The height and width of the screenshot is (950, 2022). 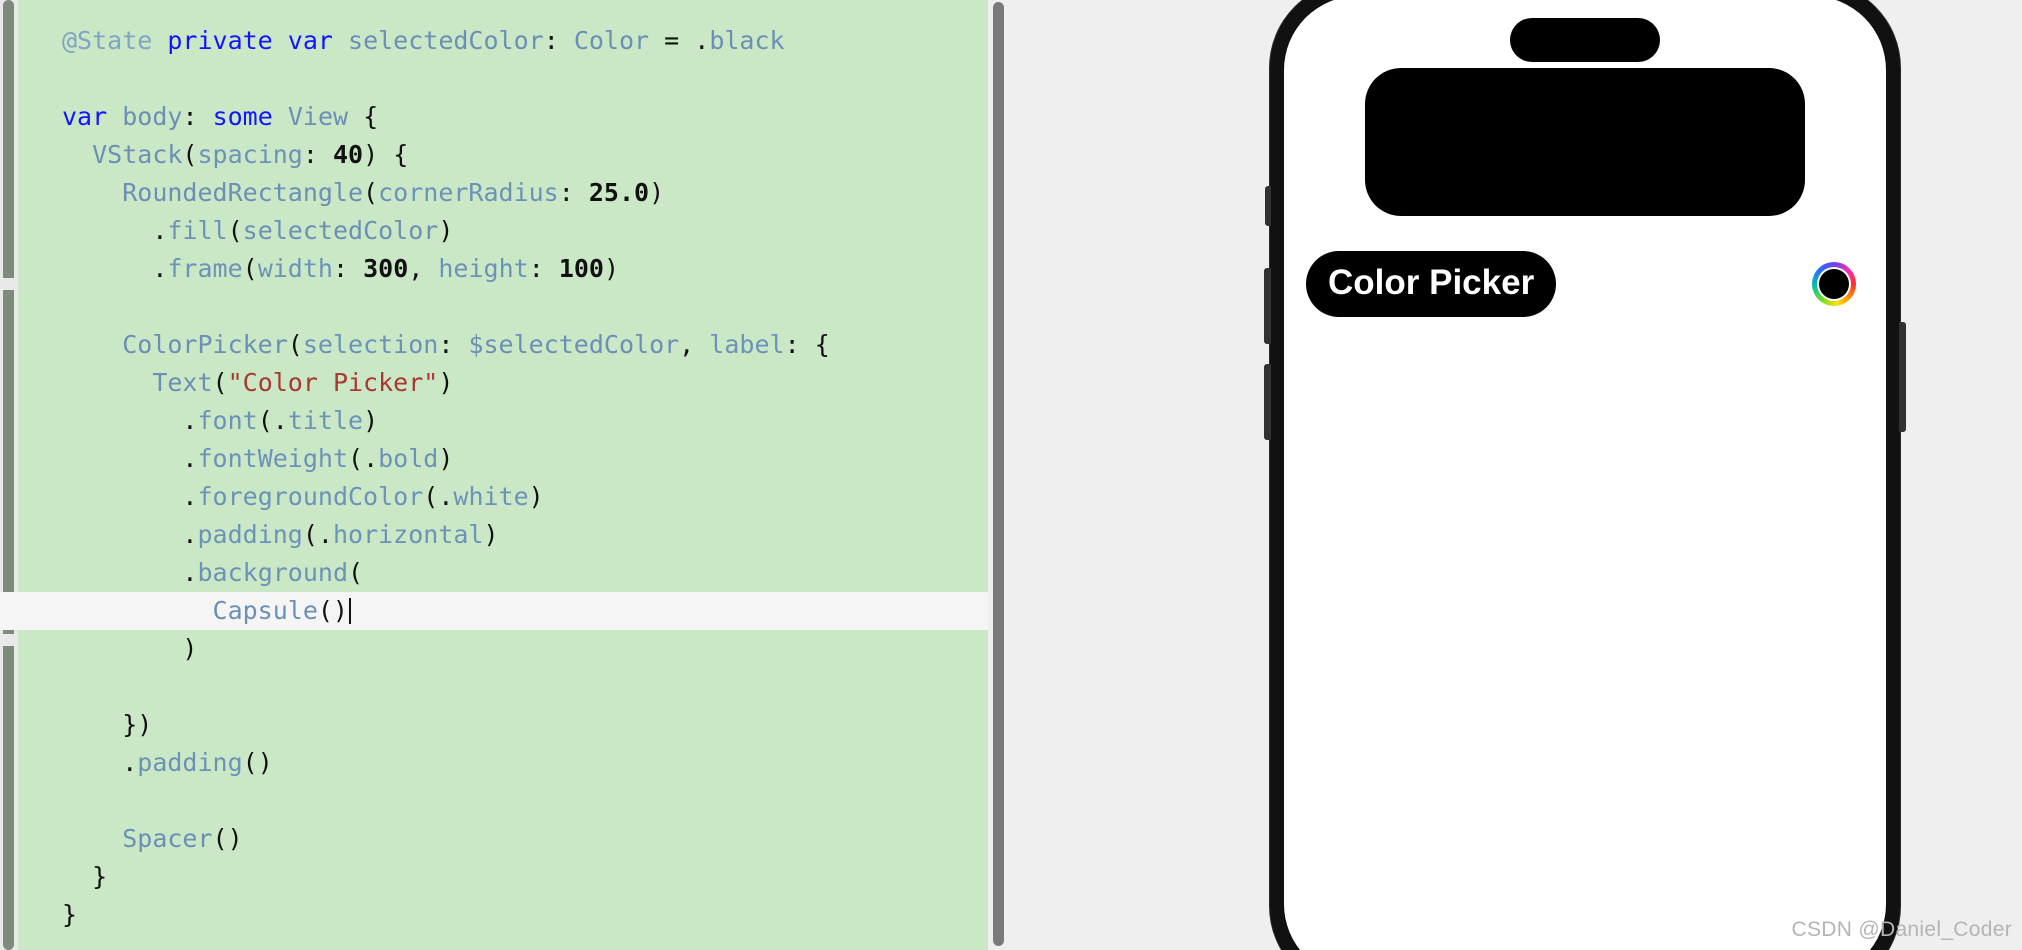 I want to click on code-token: black, so click(x=747, y=40).